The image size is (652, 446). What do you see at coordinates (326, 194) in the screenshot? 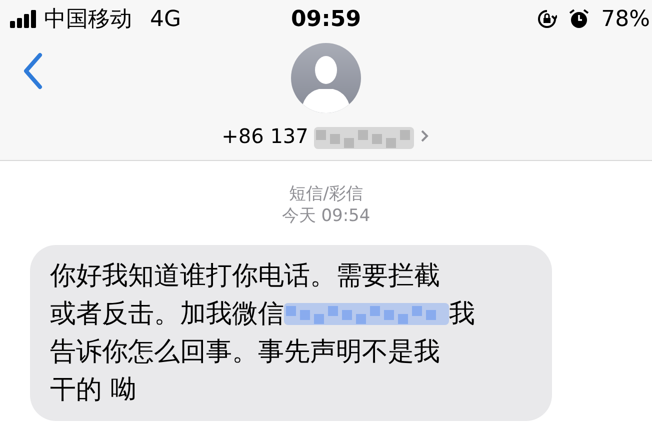
I see `service-label: 短信/彩信` at bounding box center [326, 194].